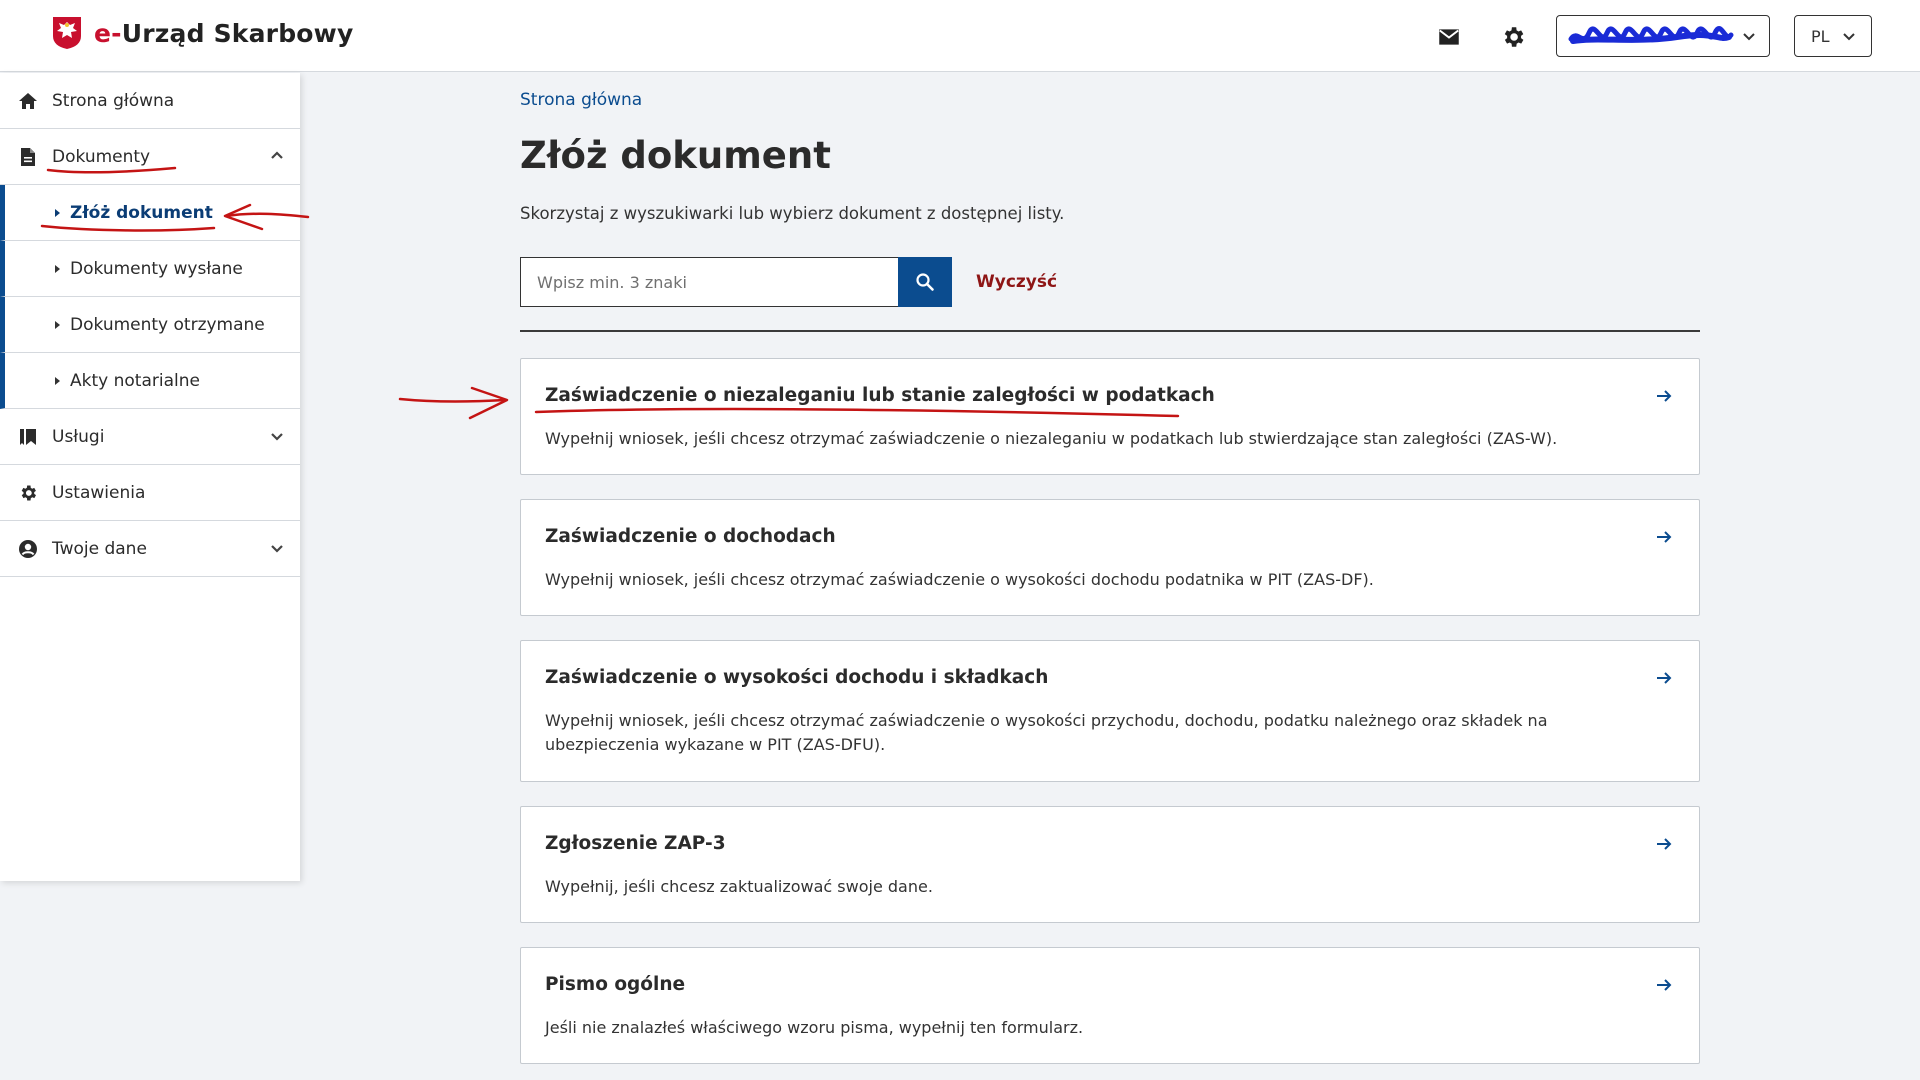 The image size is (1920, 1080). Describe the element at coordinates (108, 33) in the screenshot. I see `brand-prefix: e-` at that location.